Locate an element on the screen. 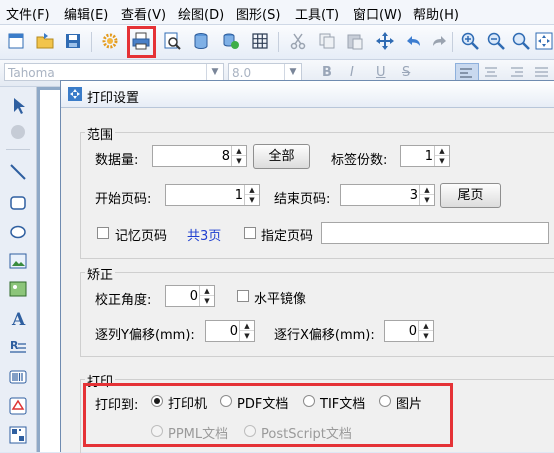 The image size is (554, 453). move-arrows-icon is located at coordinates (385, 41).